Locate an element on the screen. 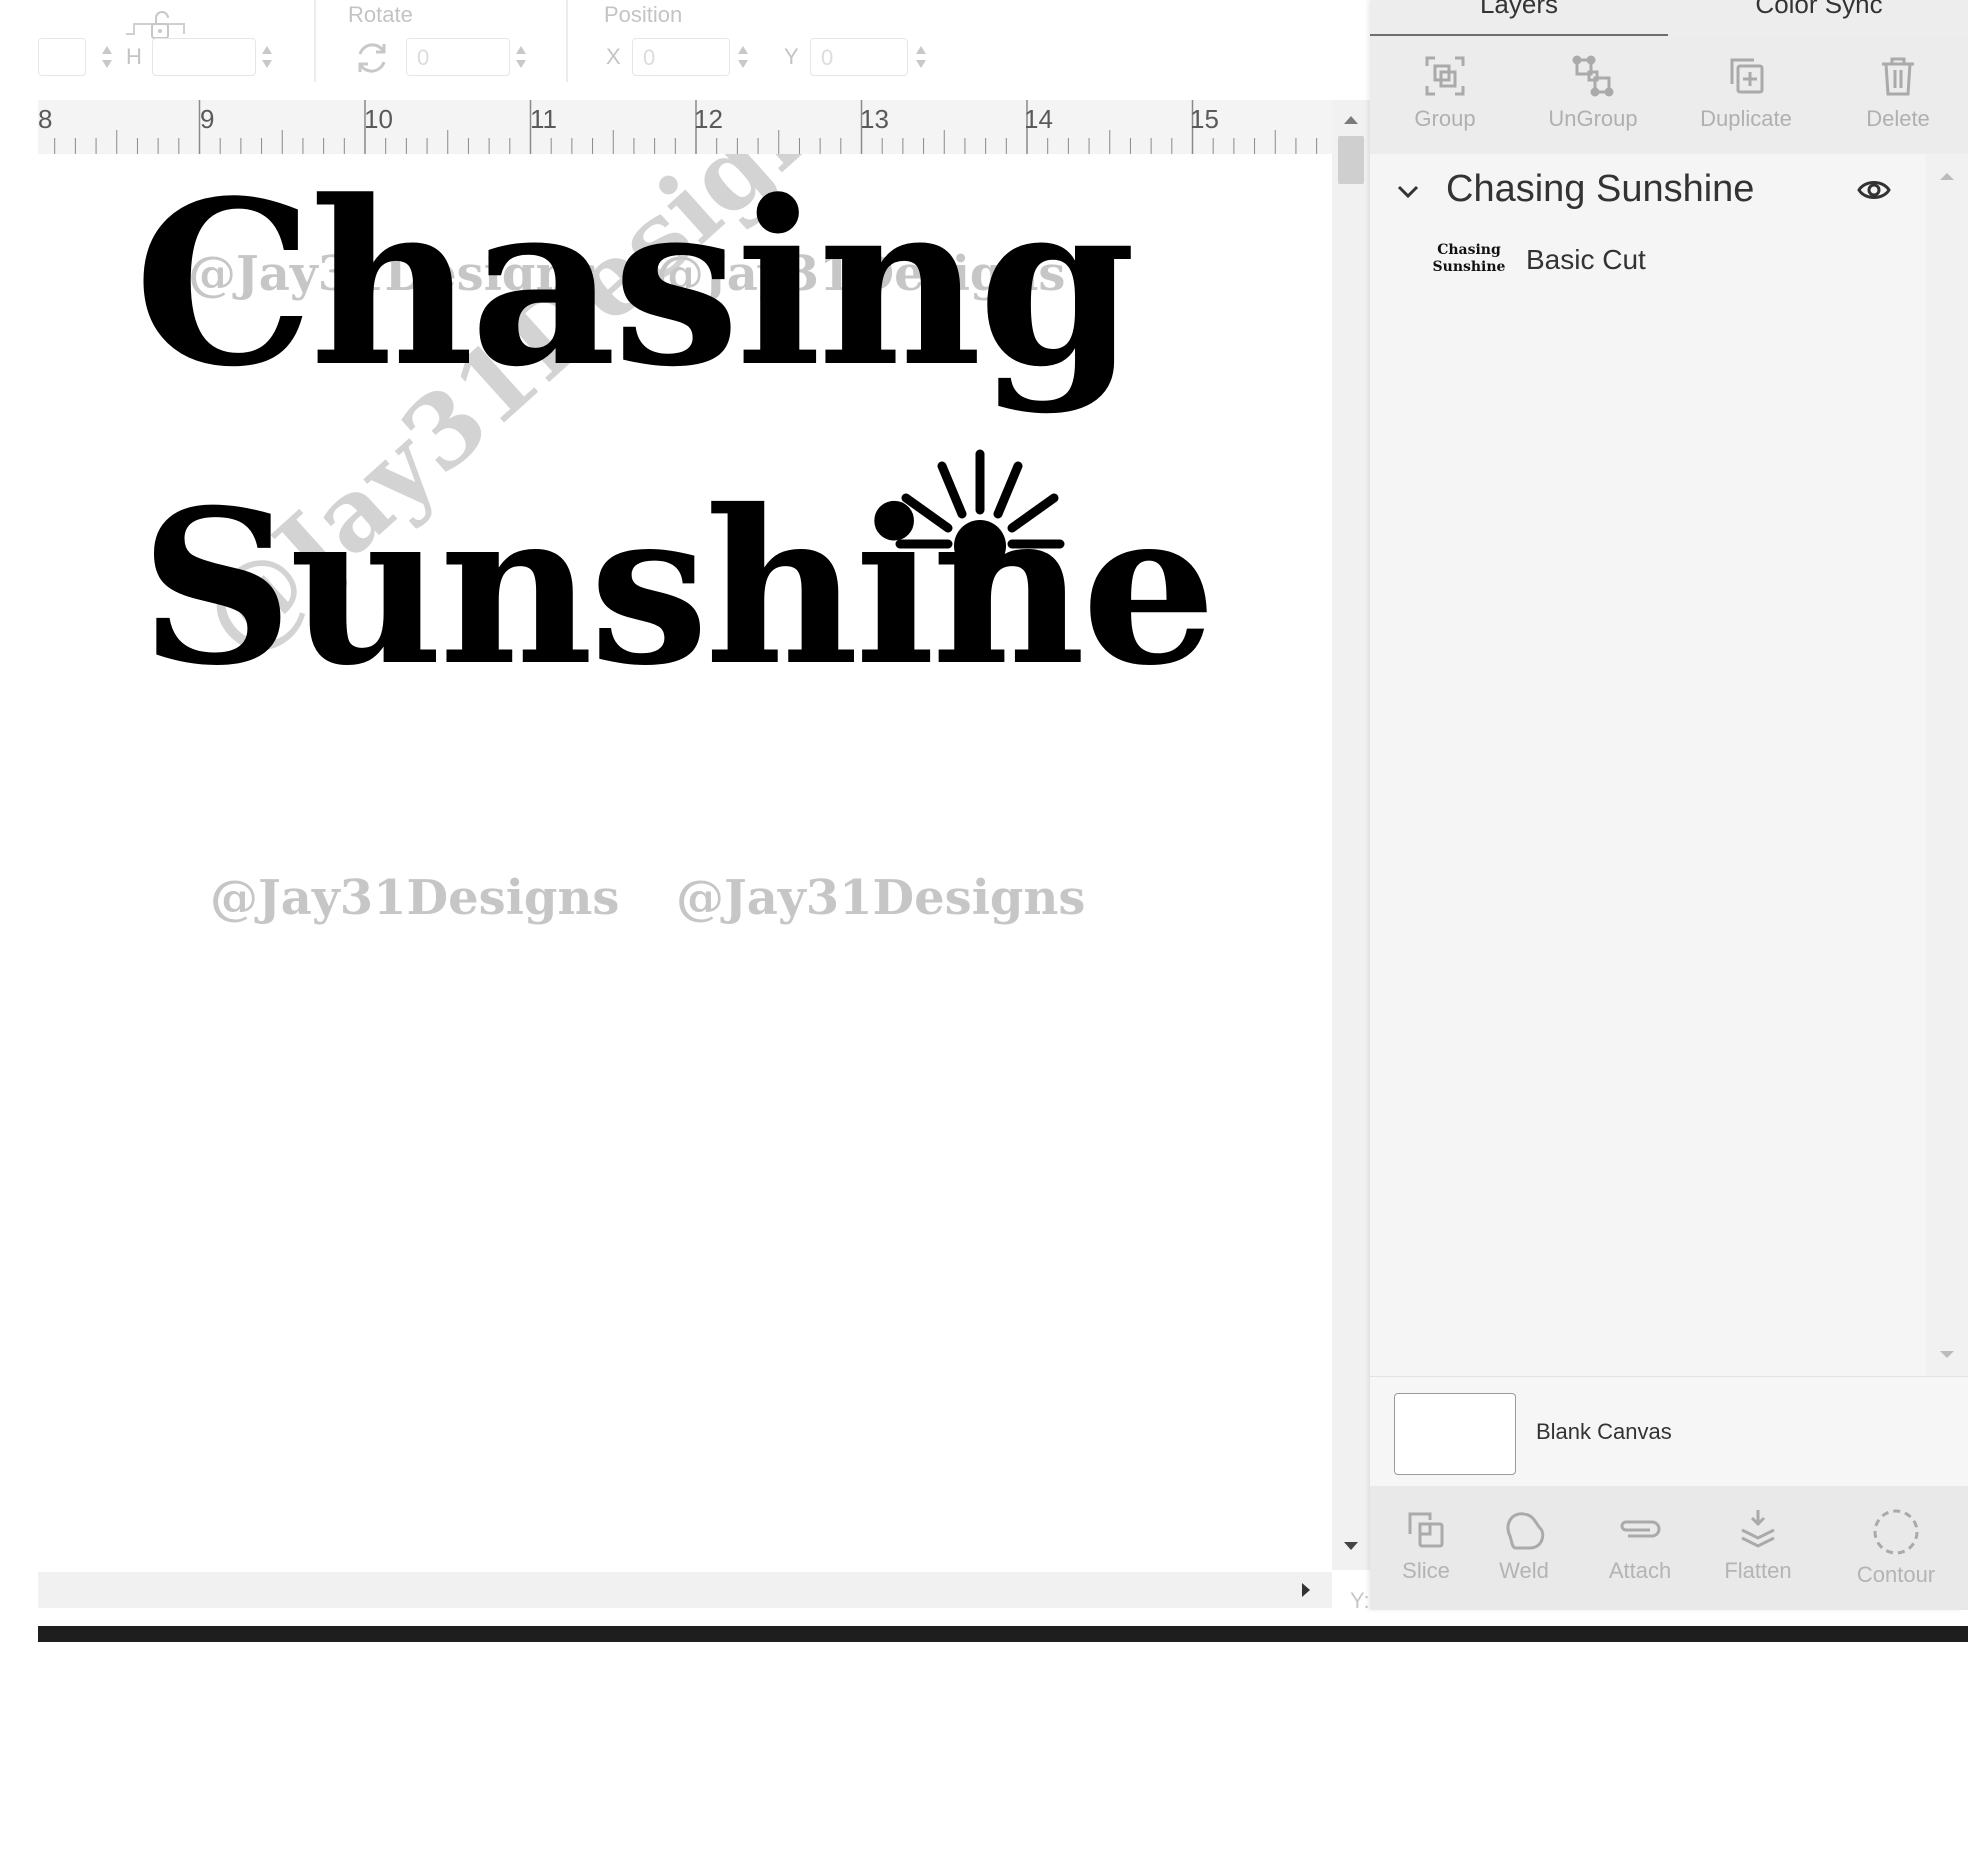 Image resolution: width=1968 pixels, height=1854 pixels. rotate-field: 0 is located at coordinates (458, 57).